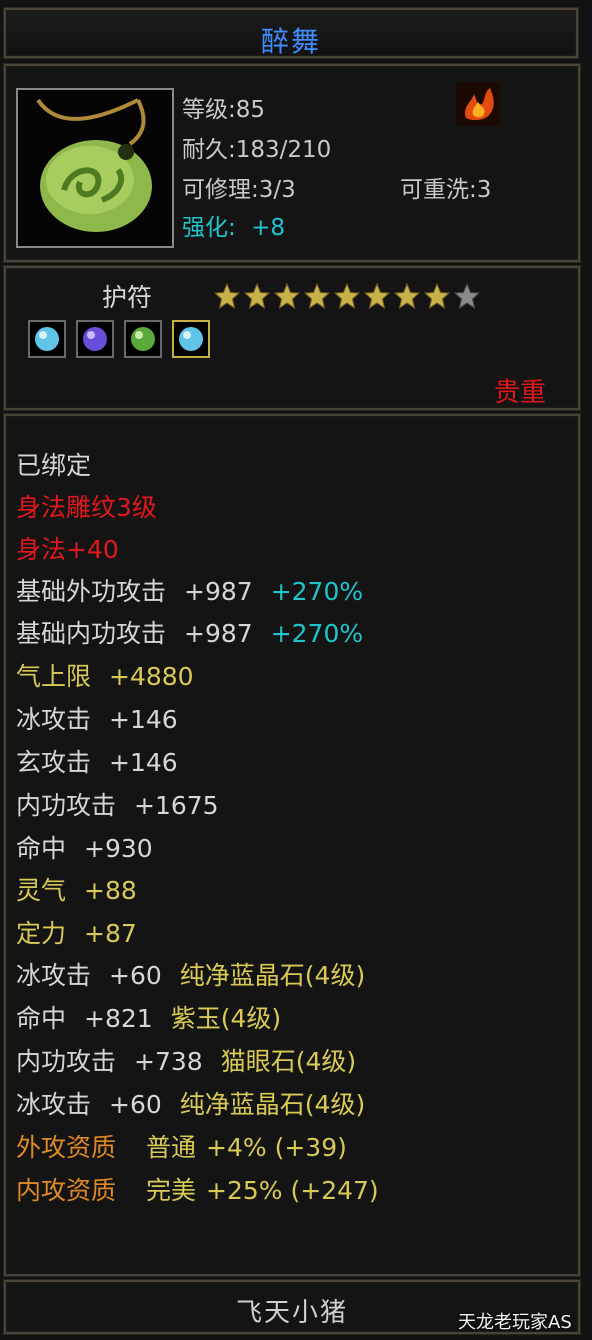 This screenshot has height=1340, width=592. Describe the element at coordinates (151, 676) in the screenshot. I see `attr-value: +4880` at that location.